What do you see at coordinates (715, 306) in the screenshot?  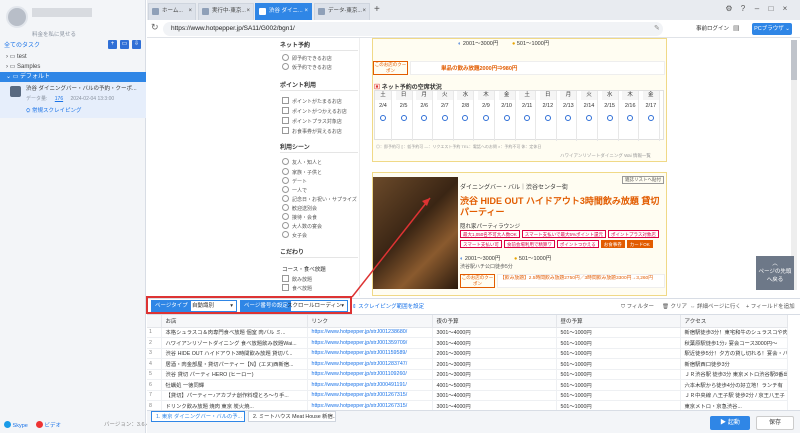 I see `detail-page-button: ⇔ 詳細ページに行く` at bounding box center [715, 306].